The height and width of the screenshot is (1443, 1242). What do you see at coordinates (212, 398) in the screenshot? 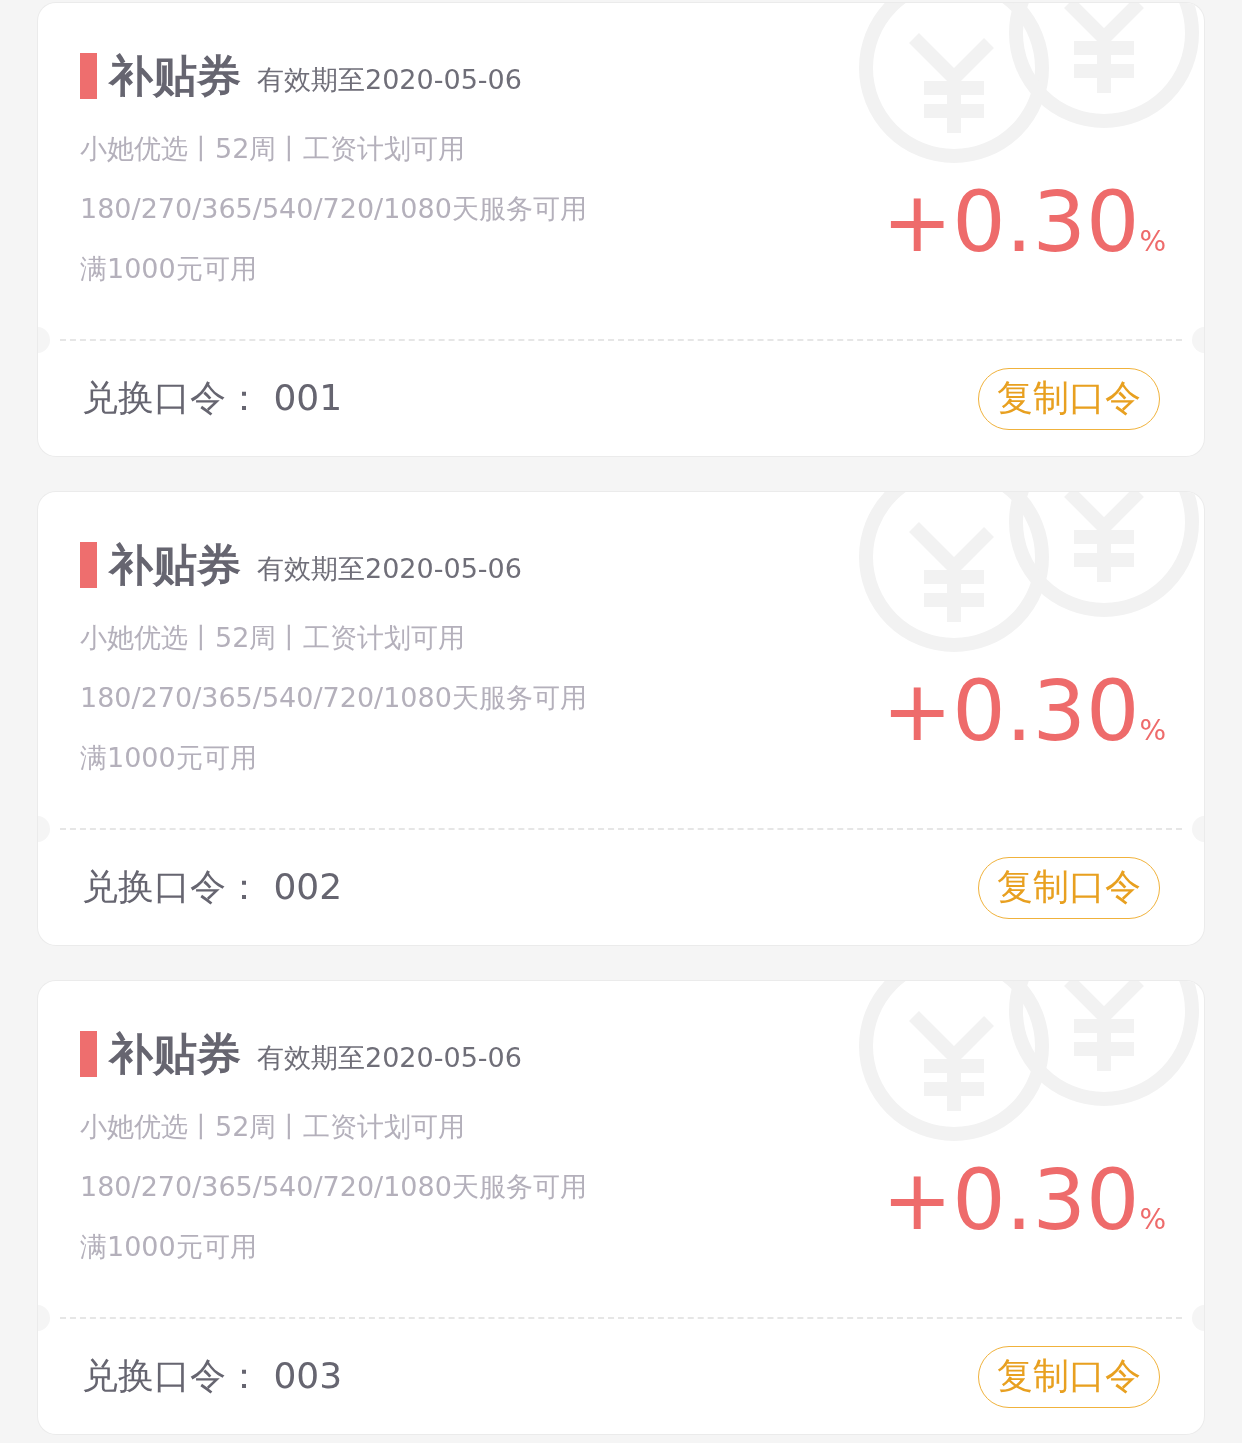
I see `redeem-code: 兑换口令： 001` at bounding box center [212, 398].